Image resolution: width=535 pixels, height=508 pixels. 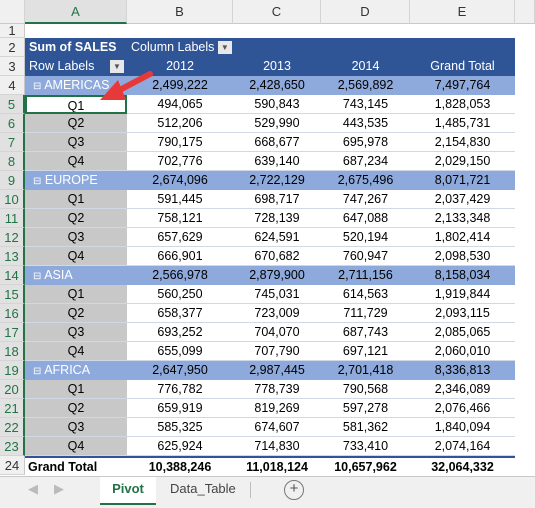 I want to click on red-arrow-annotation, so click(x=126, y=85).